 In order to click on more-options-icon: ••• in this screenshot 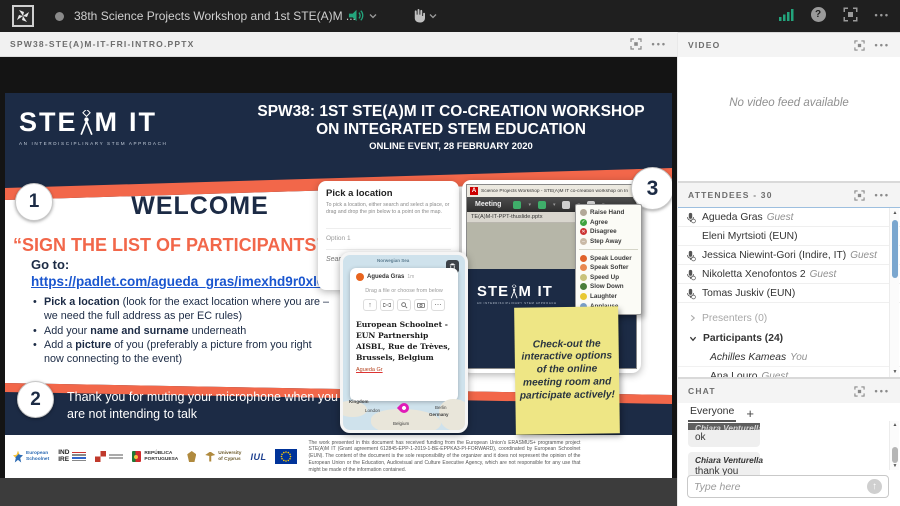, I will do `click(882, 15)`.